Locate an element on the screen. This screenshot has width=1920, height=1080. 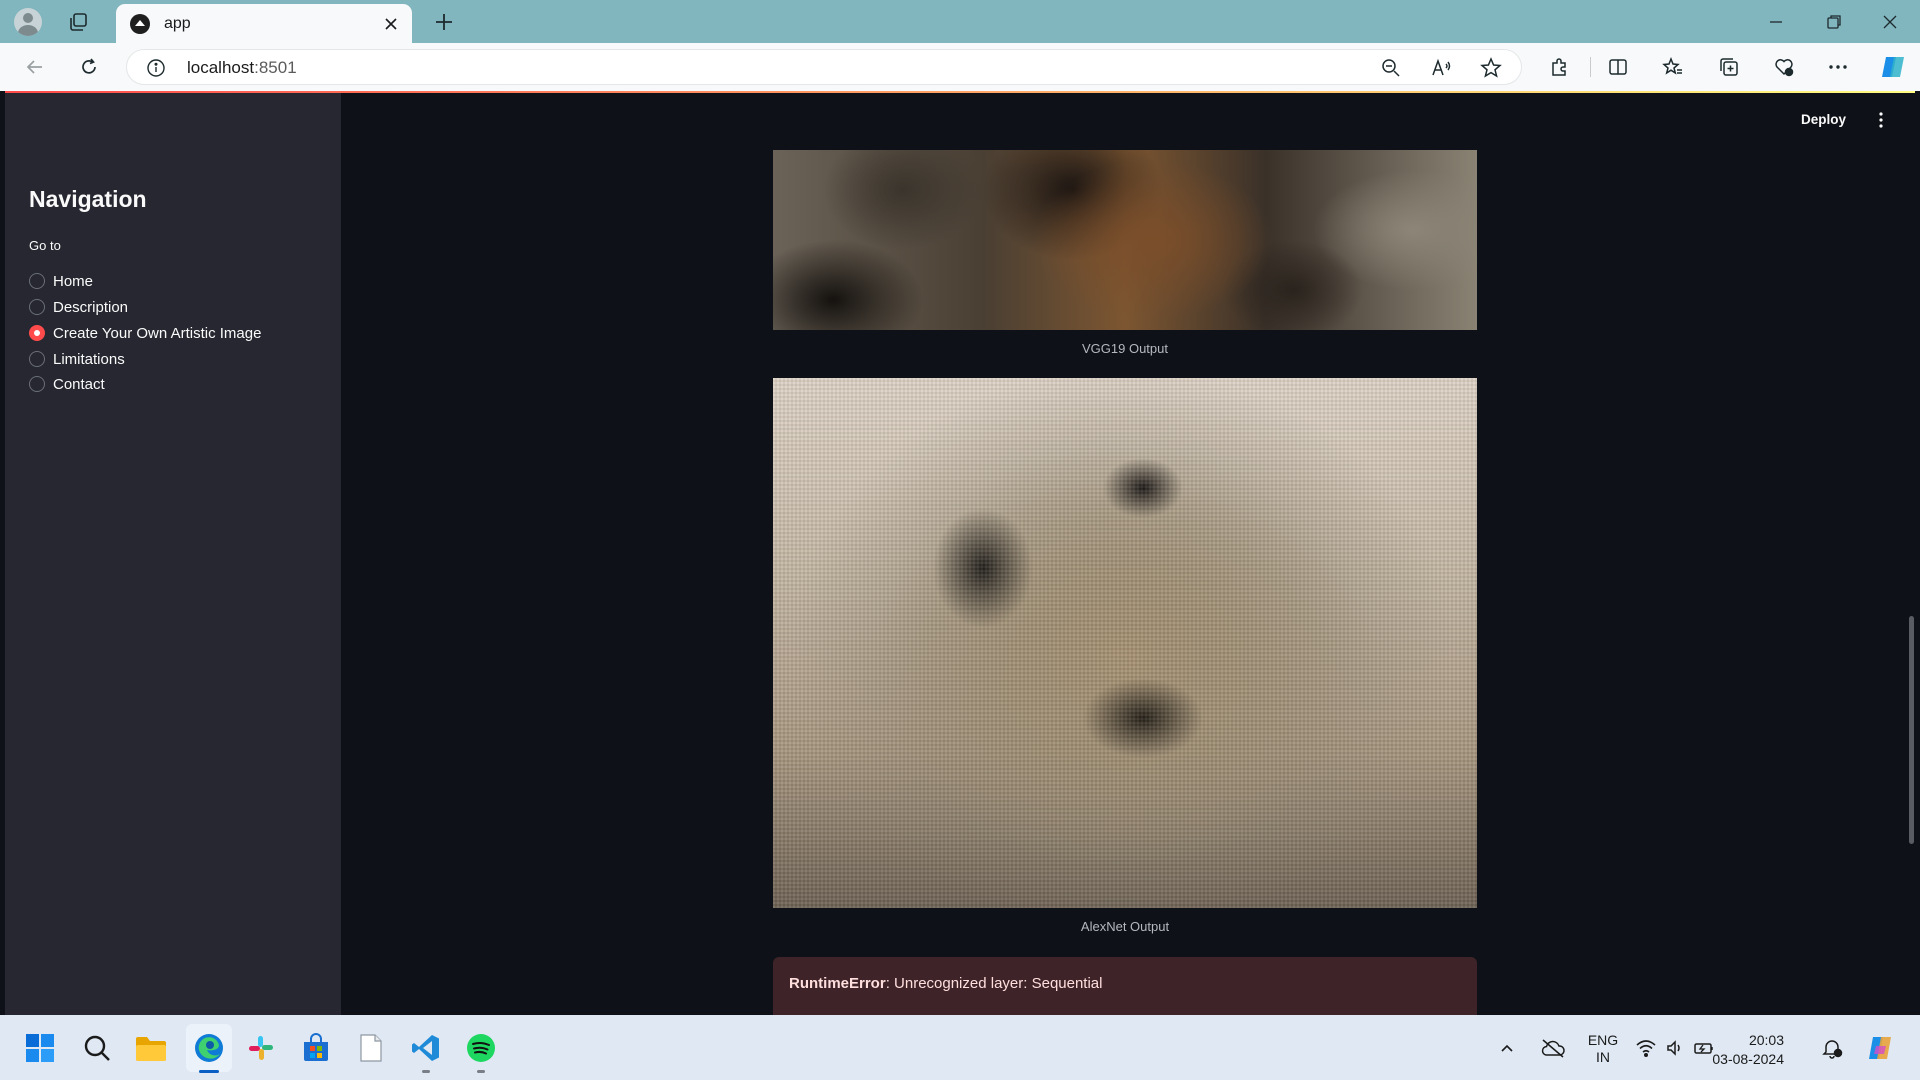
reload-button is located at coordinates (89, 67).